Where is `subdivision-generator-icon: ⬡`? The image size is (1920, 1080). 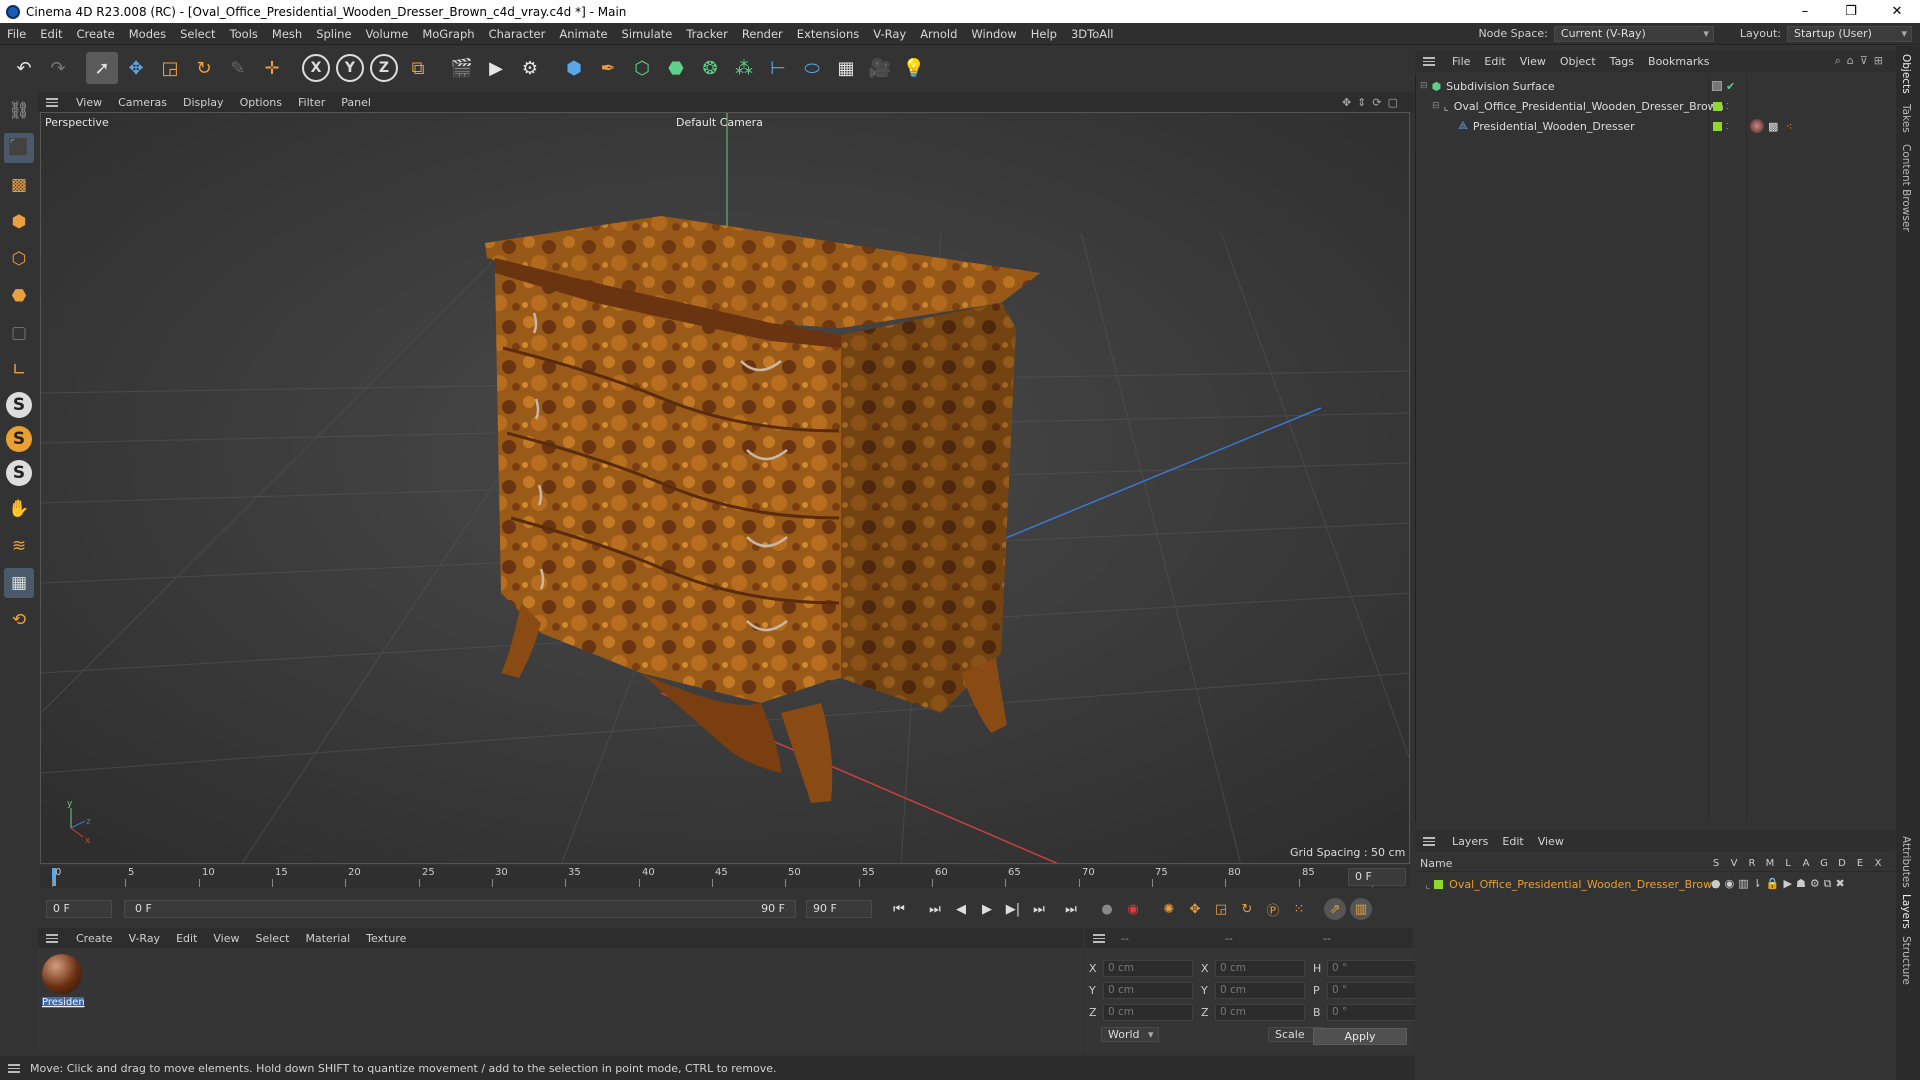 subdivision-generator-icon: ⬡ is located at coordinates (642, 68).